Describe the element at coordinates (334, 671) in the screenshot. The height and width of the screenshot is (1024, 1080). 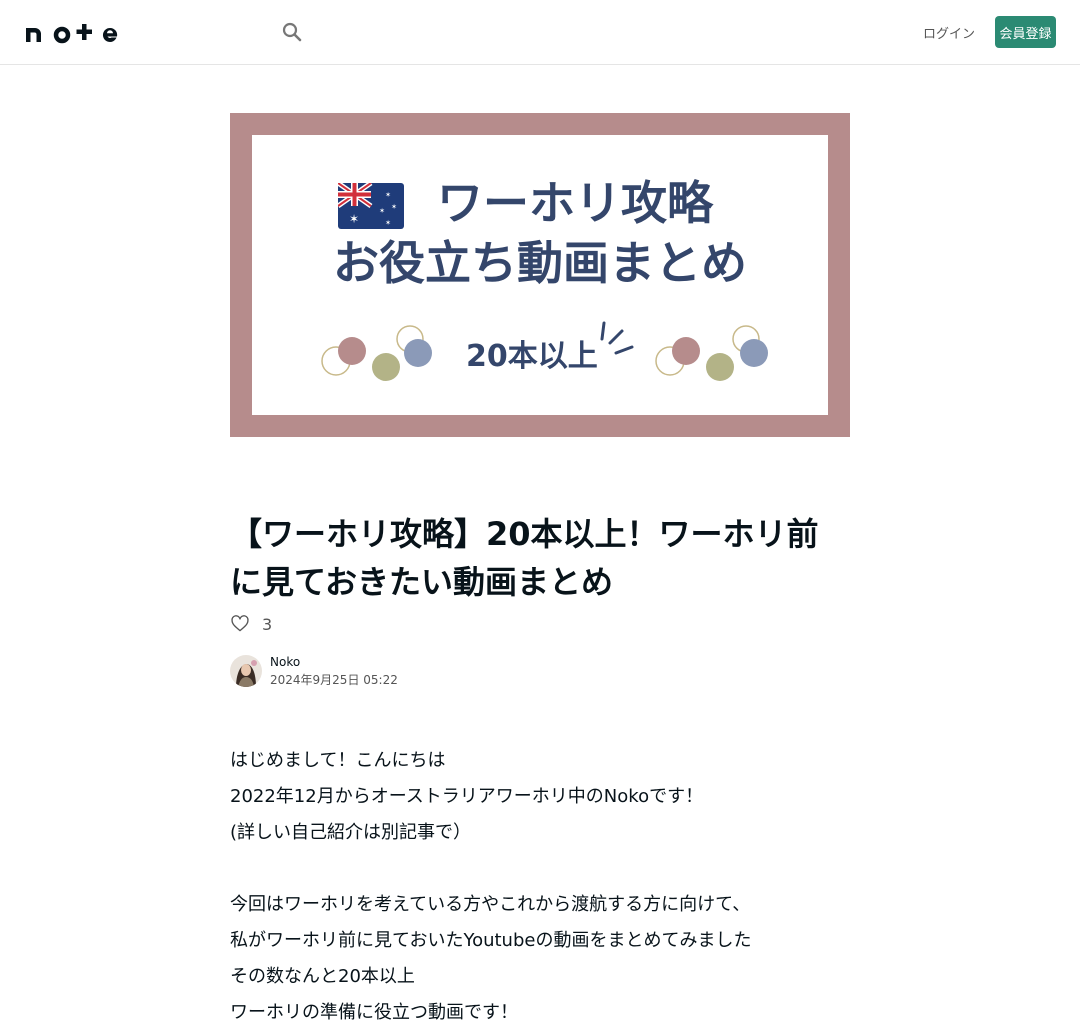
I see `author-meta: Noko 2024年9月25日 05:22` at that location.